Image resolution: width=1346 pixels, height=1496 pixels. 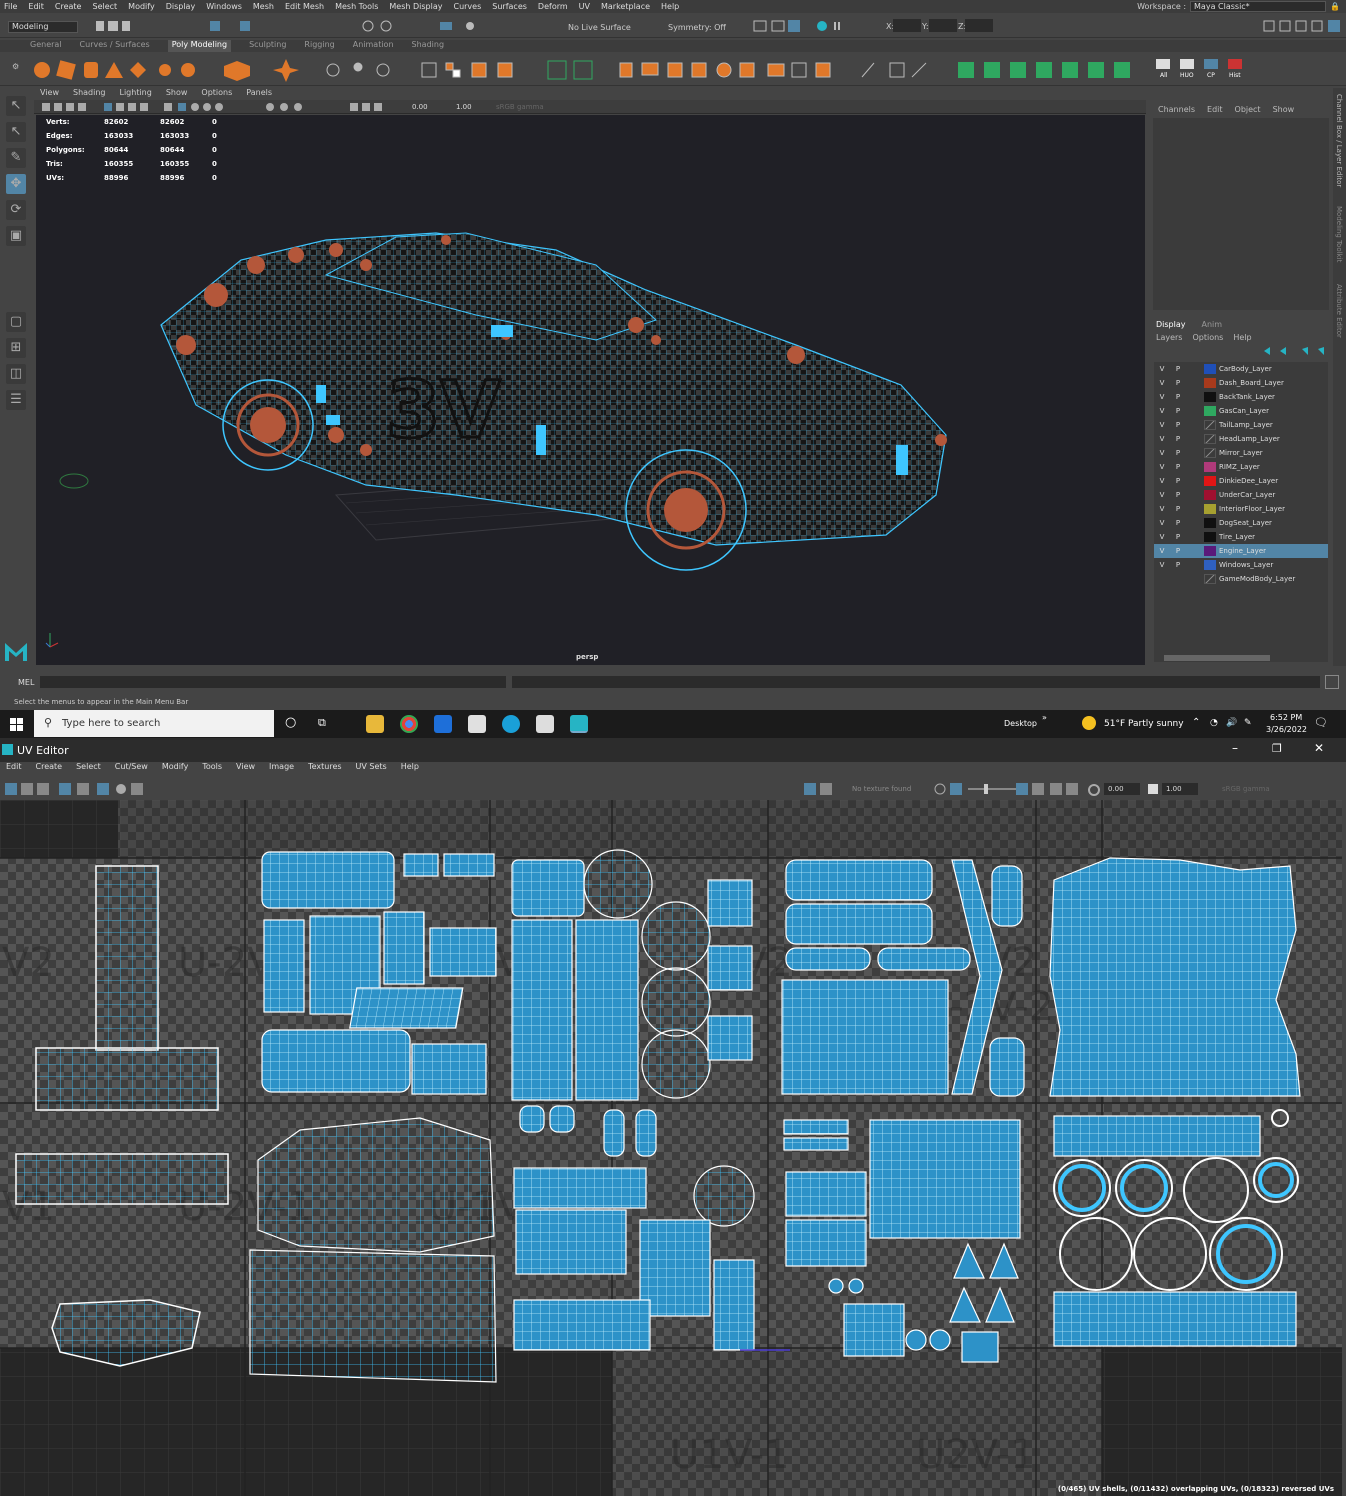 What do you see at coordinates (1245, 523) in the screenshot?
I see `layer-name: DogSeat_Layer` at bounding box center [1245, 523].